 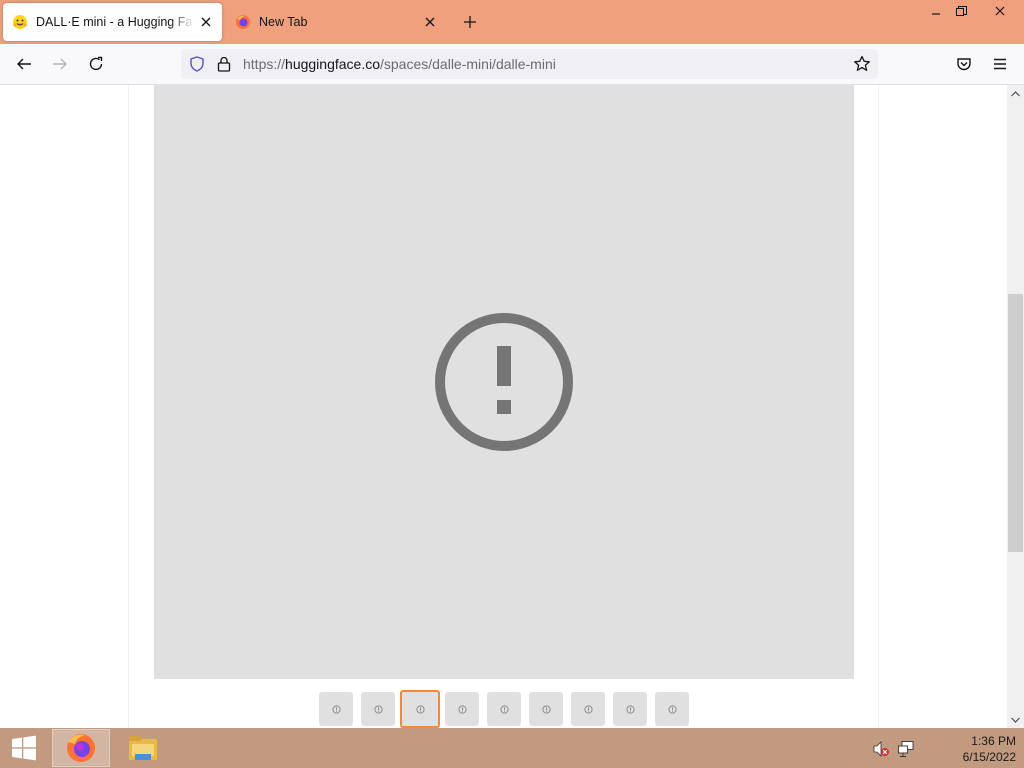 What do you see at coordinates (862, 66) in the screenshot?
I see `bookmark-star-icon` at bounding box center [862, 66].